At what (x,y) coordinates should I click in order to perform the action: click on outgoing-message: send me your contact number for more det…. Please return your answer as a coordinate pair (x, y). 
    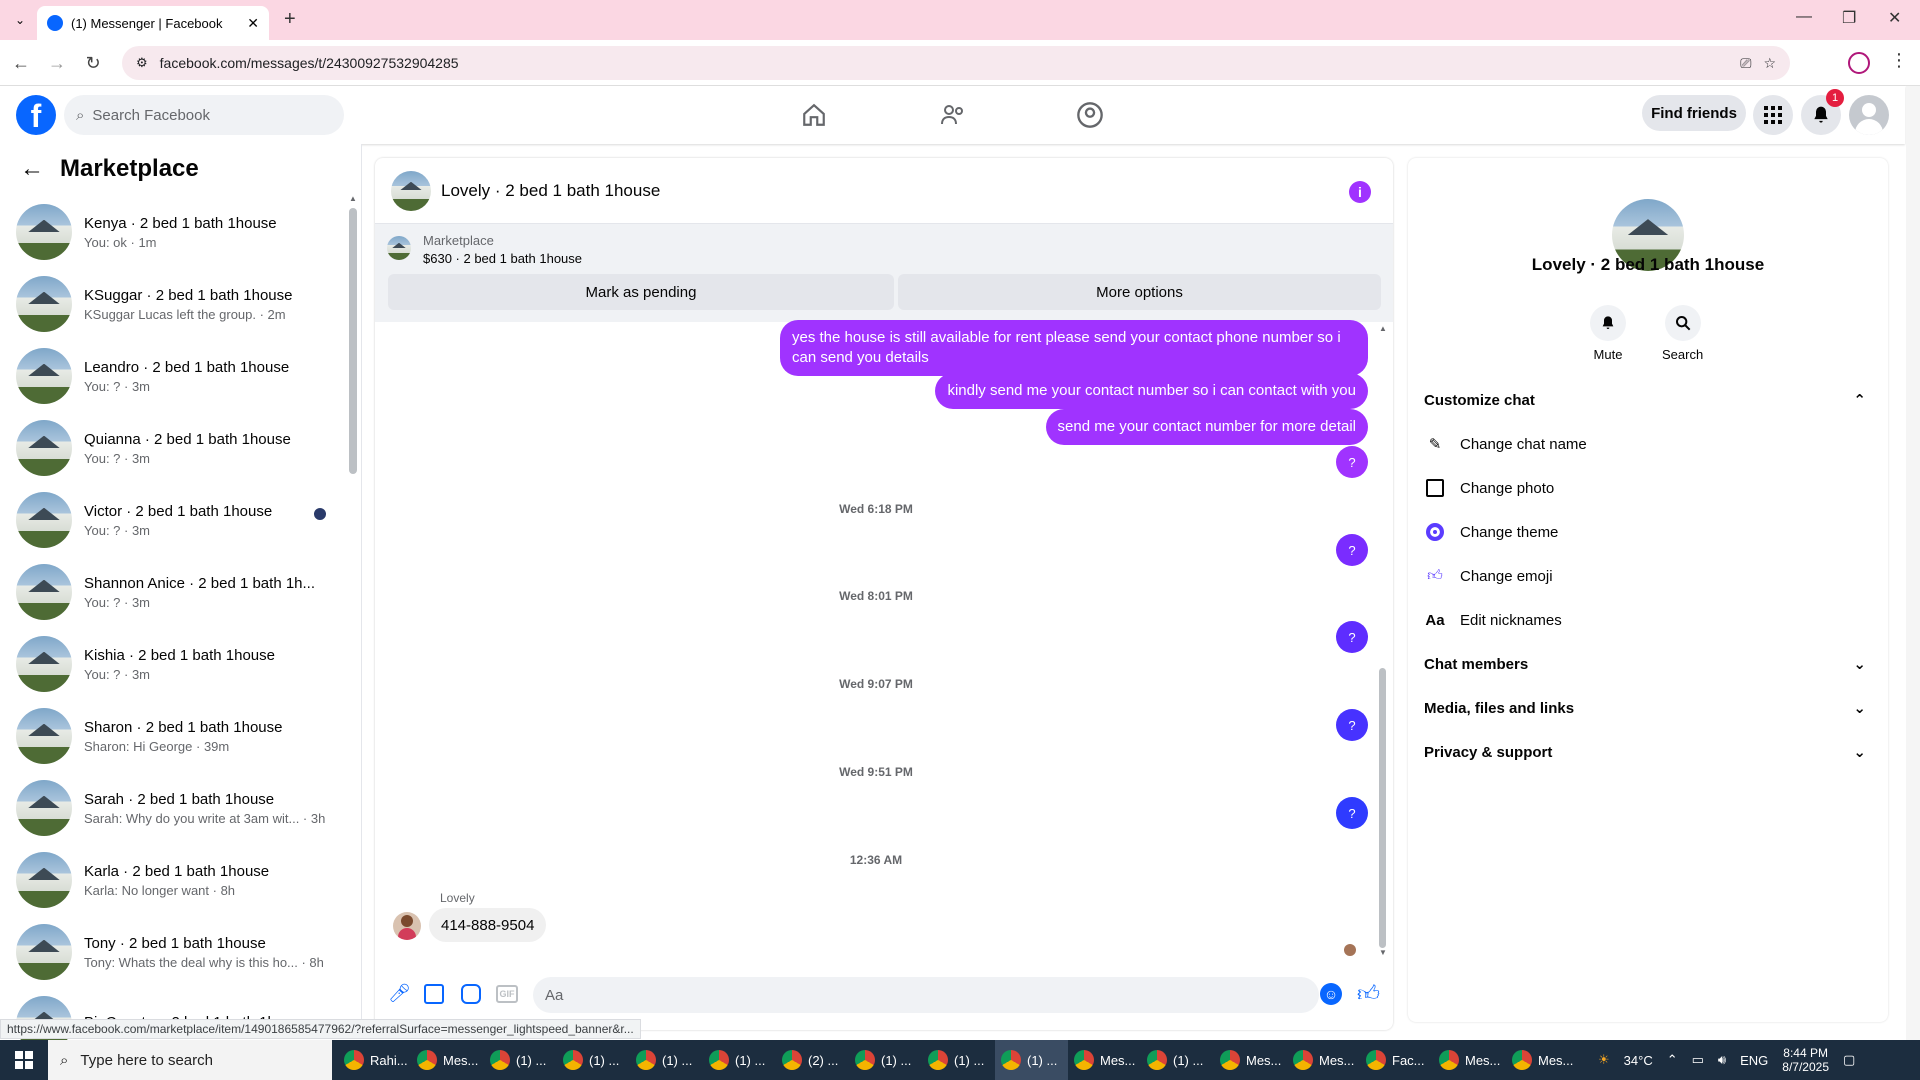
    Looking at the image, I should click on (1206, 427).